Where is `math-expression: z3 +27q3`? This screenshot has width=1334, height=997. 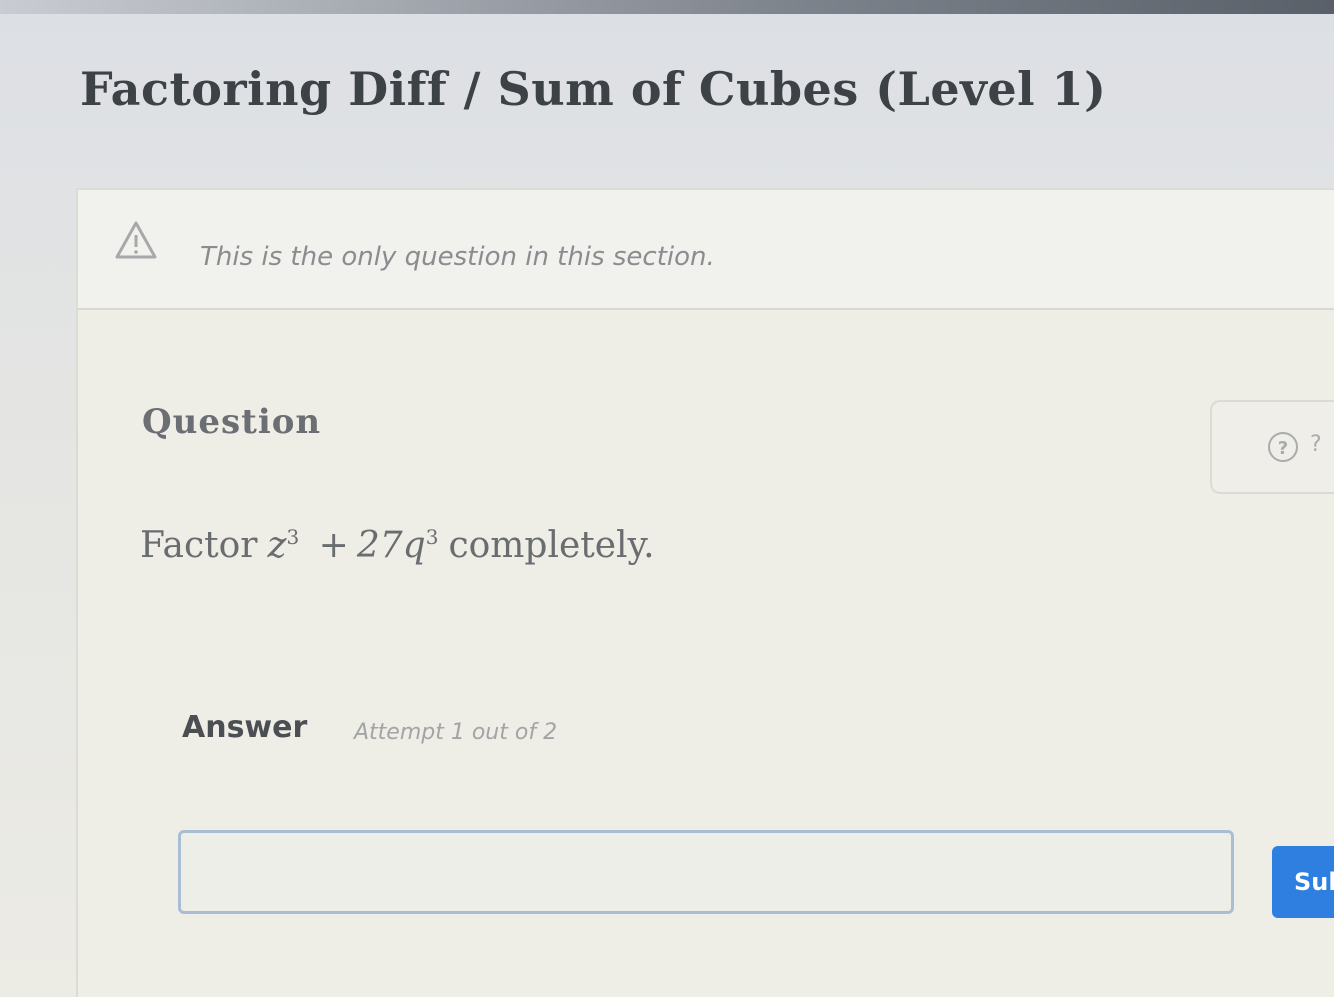 math-expression: z3 +27q3 is located at coordinates (353, 545).